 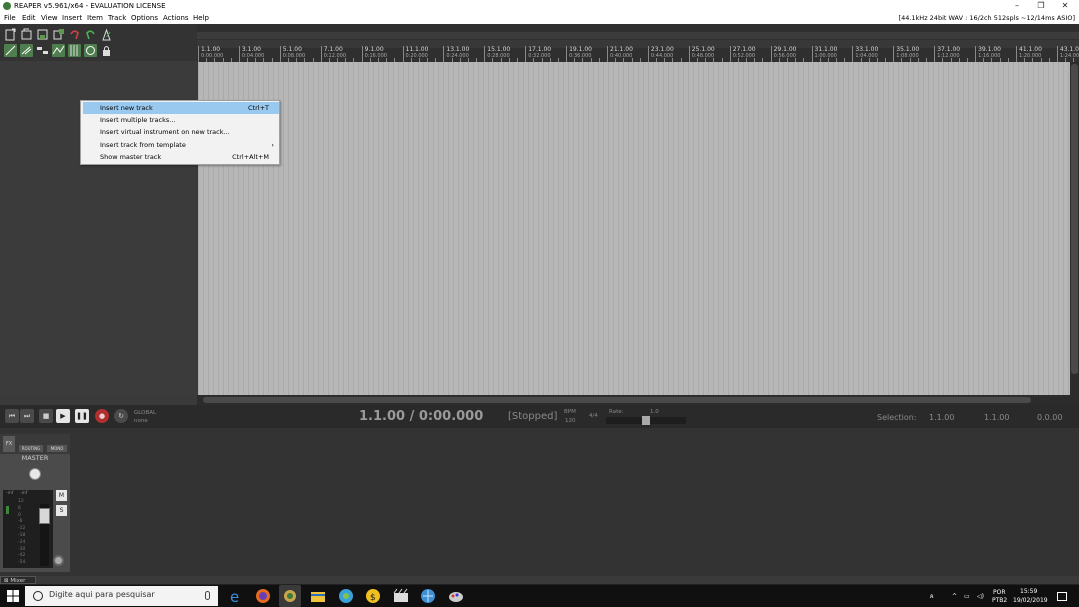 What do you see at coordinates (996, 417) in the screenshot?
I see `selection-end: 1.1.00` at bounding box center [996, 417].